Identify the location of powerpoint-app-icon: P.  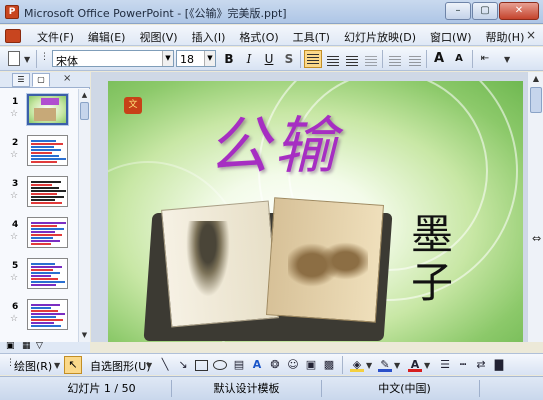
(12, 12).